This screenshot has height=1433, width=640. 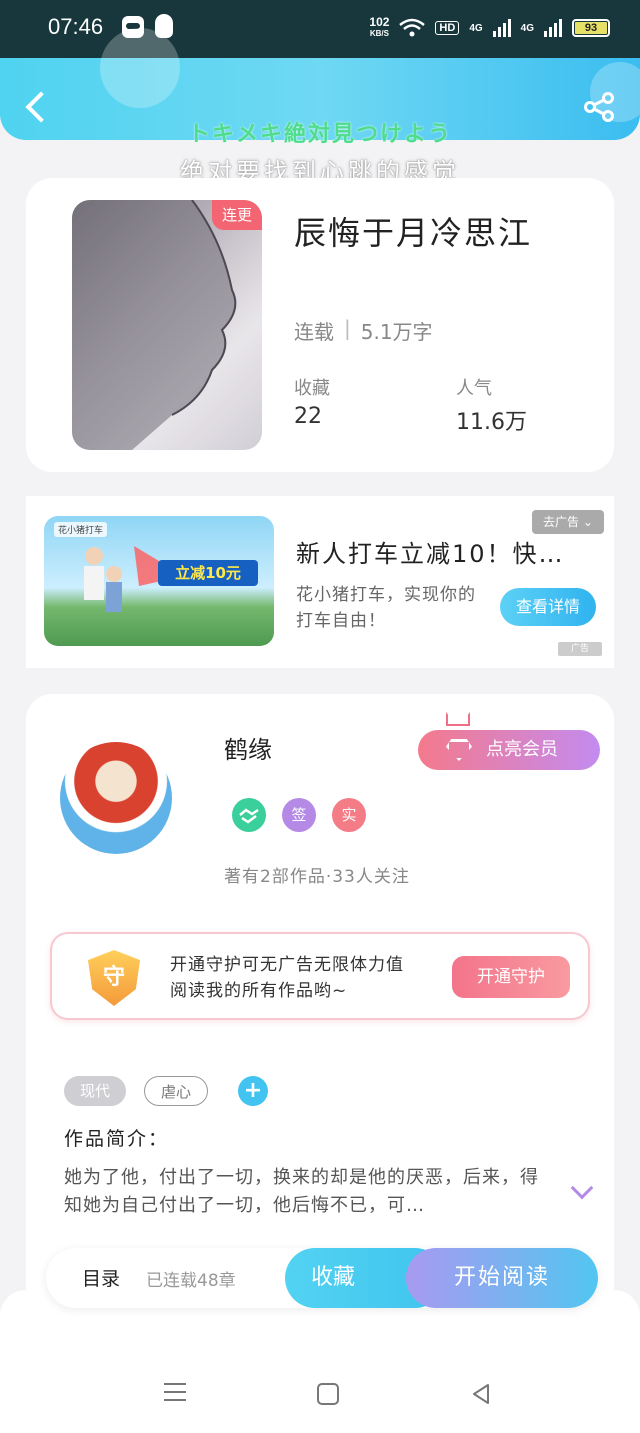 I want to click on ad-description: 花小猪打车，实现你的打车自由！, so click(x=386, y=608).